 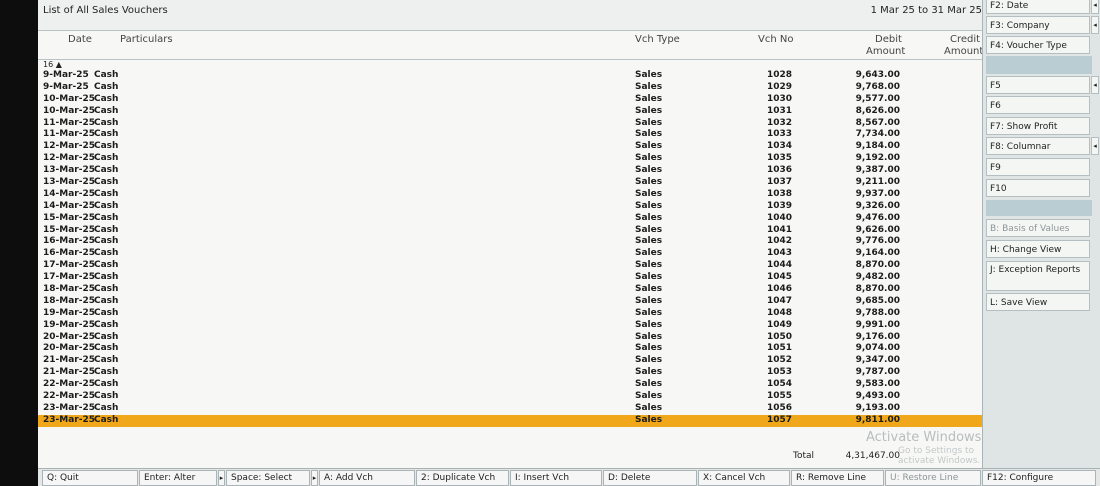 What do you see at coordinates (877, 277) in the screenshot?
I see `row-debit-amount: 9,482.00` at bounding box center [877, 277].